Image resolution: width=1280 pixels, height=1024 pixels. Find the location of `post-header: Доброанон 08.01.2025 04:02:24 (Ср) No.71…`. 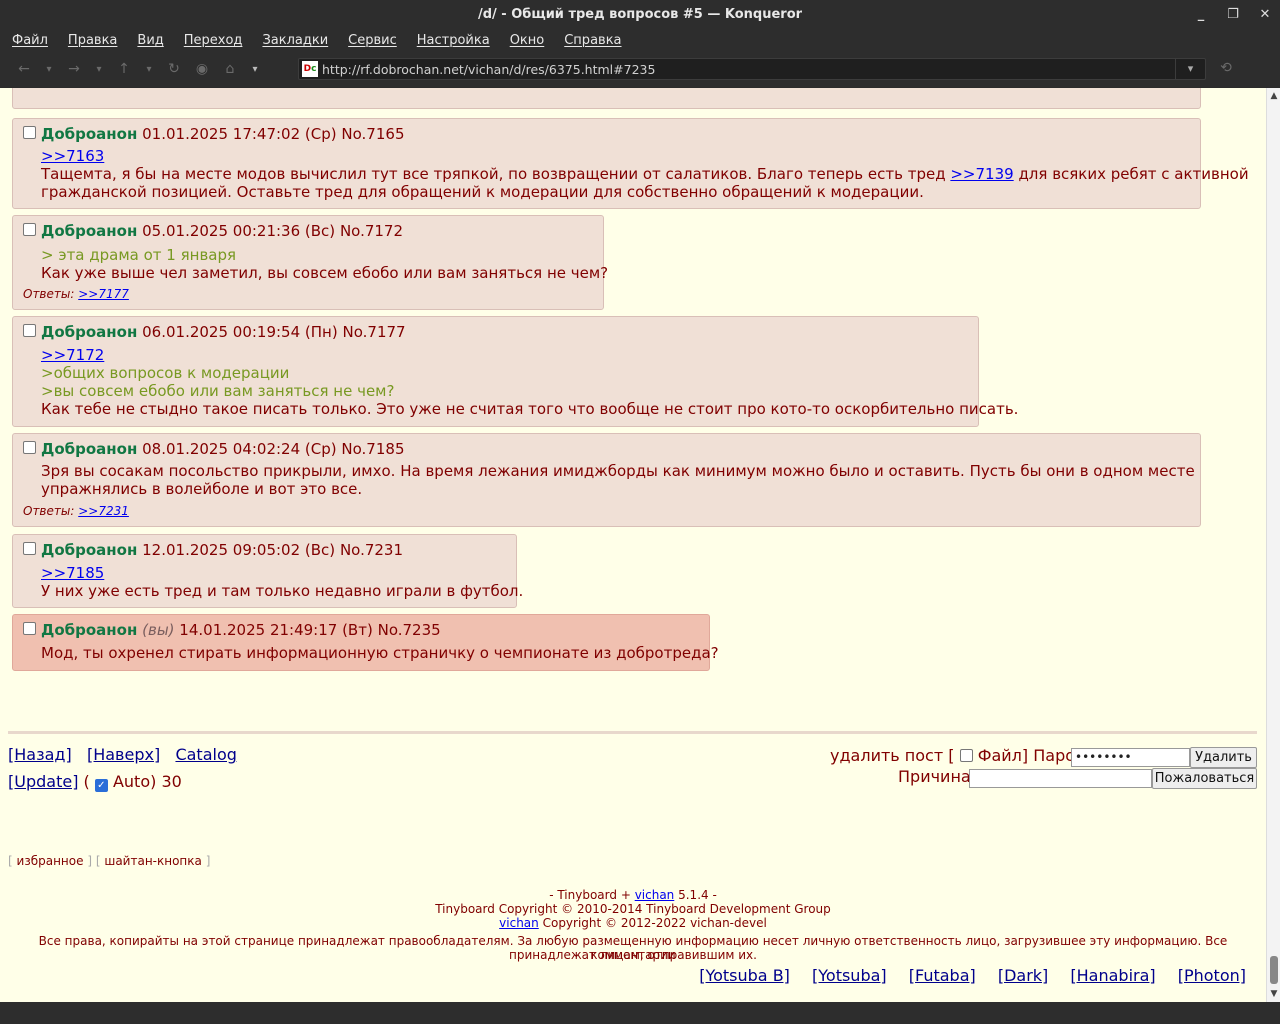

post-header: Доброанон 08.01.2025 04:02:24 (Ср) No.71… is located at coordinates (222, 449).